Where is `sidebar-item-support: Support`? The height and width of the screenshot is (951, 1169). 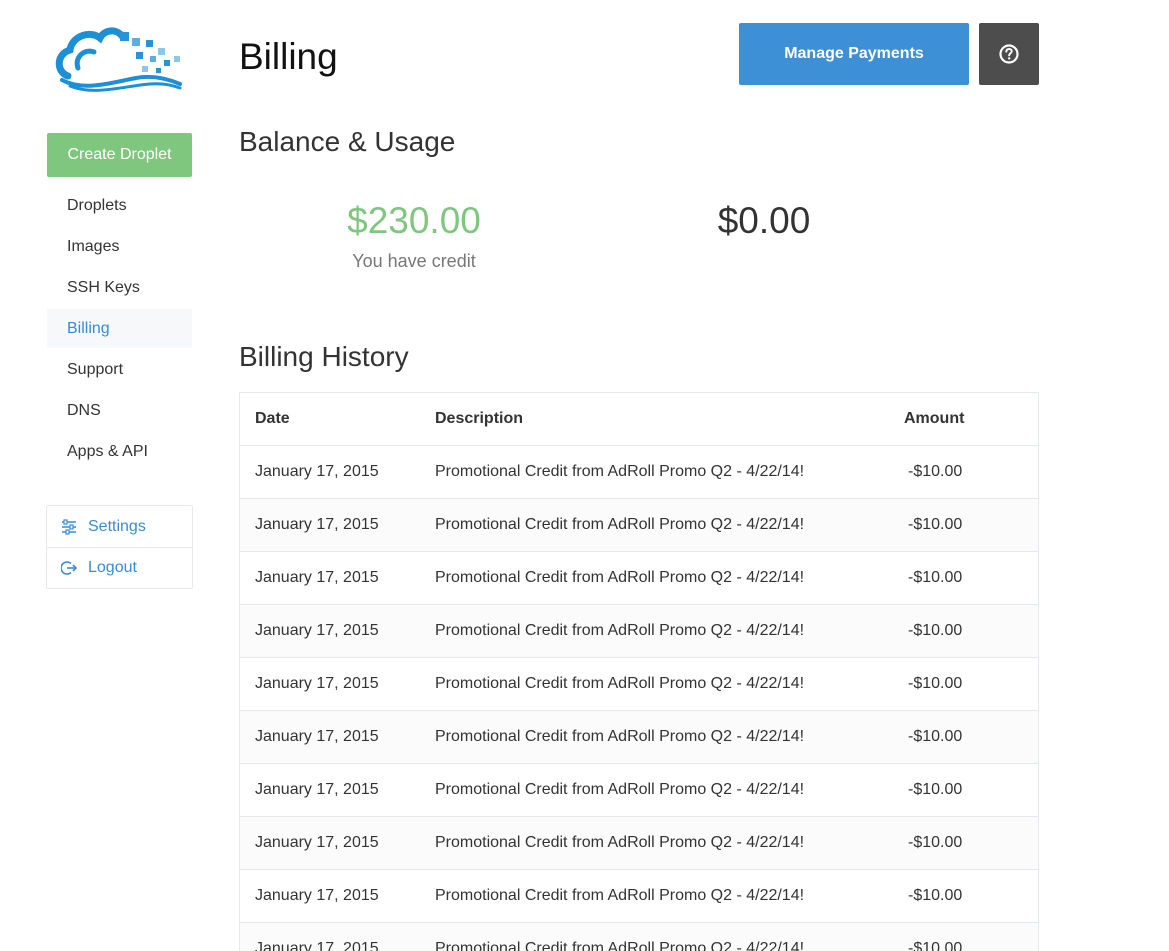
sidebar-item-support: Support is located at coordinates (119, 369).